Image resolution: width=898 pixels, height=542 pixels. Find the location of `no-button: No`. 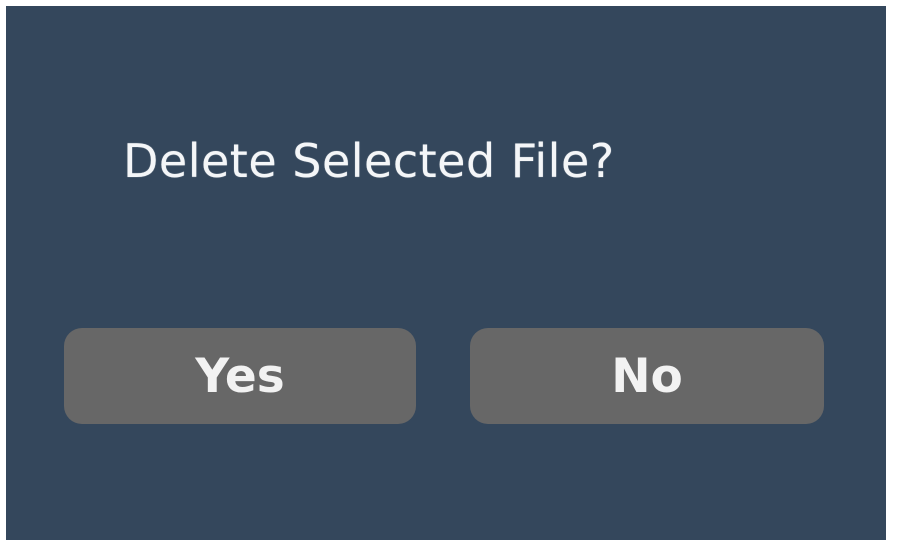

no-button: No is located at coordinates (647, 376).